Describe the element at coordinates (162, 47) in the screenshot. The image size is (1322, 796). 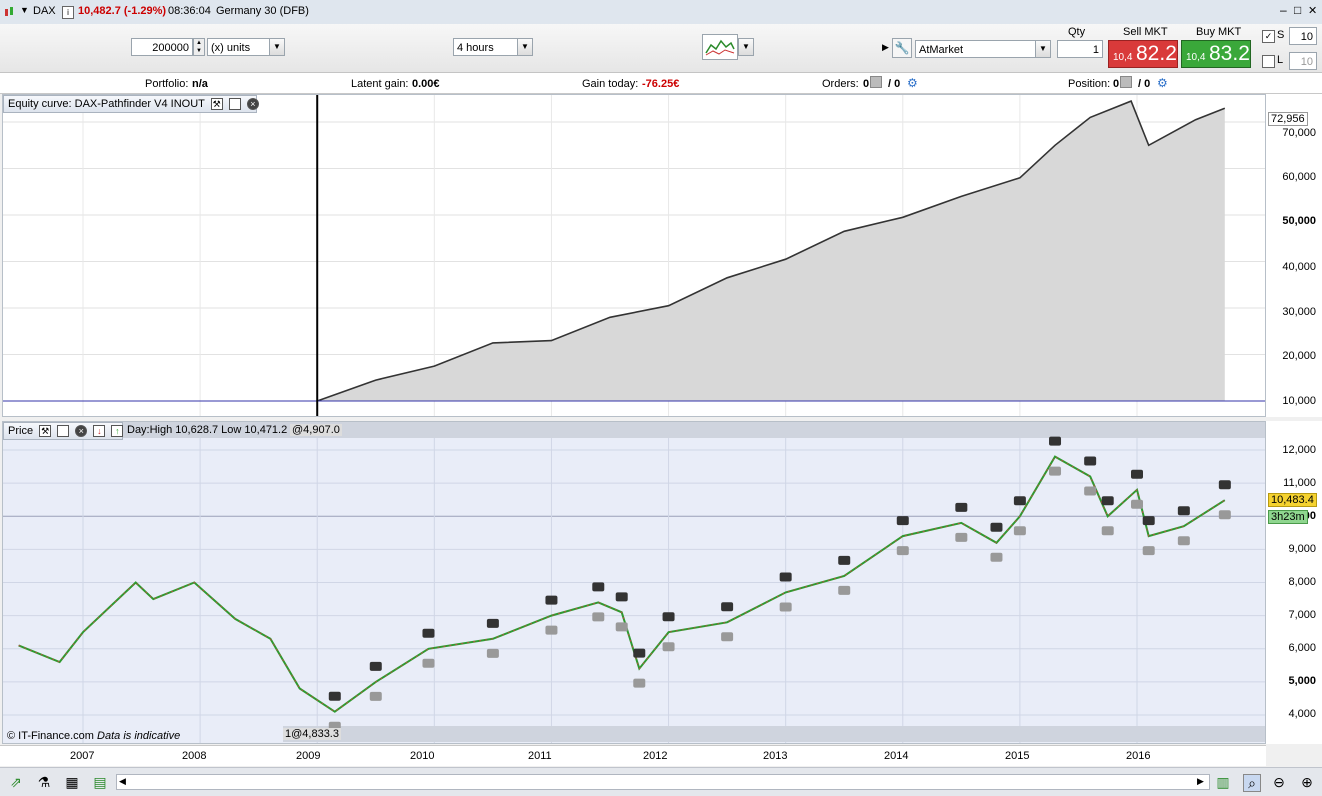
I see `quantity-input: 200000` at that location.